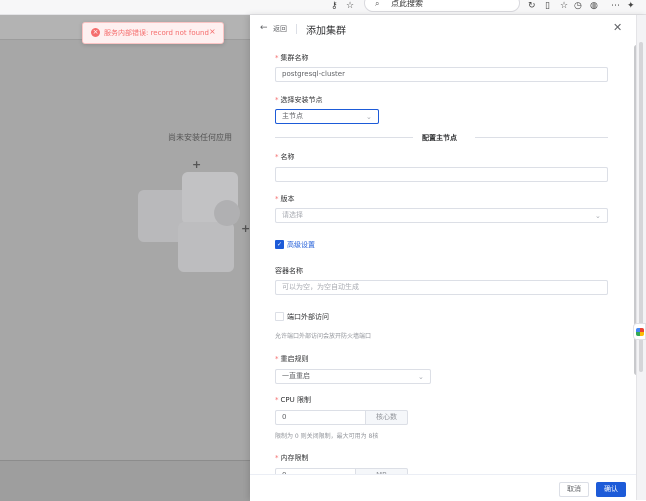  I want to click on cancel-button: 取消, so click(574, 489).